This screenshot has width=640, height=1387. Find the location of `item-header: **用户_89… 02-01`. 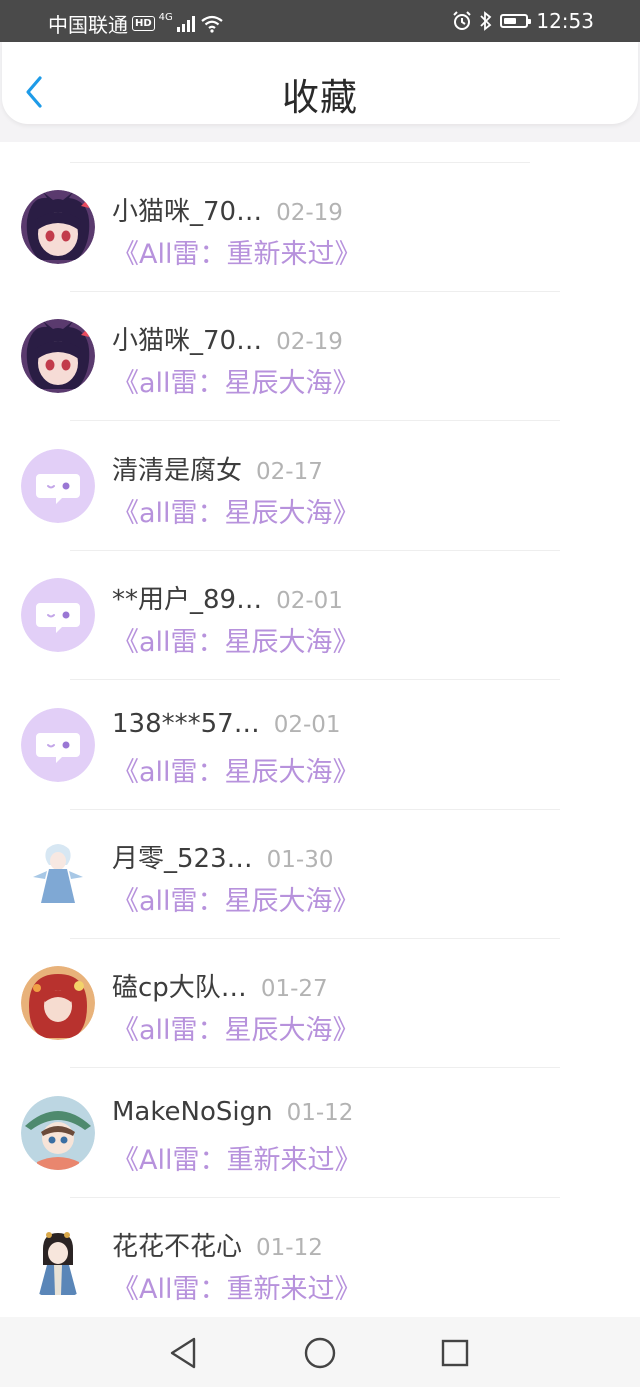

item-header: **用户_89… 02-01 is located at coordinates (227, 597).